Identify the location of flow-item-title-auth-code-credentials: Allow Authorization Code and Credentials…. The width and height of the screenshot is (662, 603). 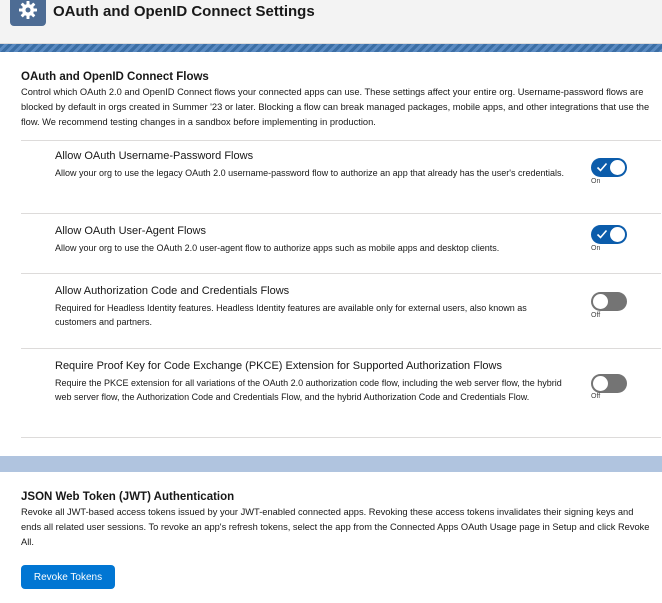
(172, 291).